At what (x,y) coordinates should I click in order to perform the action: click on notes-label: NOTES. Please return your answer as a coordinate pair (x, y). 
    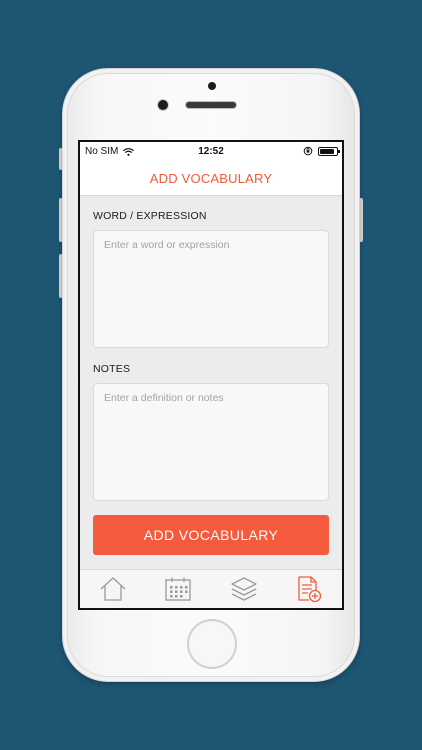
    Looking at the image, I should click on (112, 369).